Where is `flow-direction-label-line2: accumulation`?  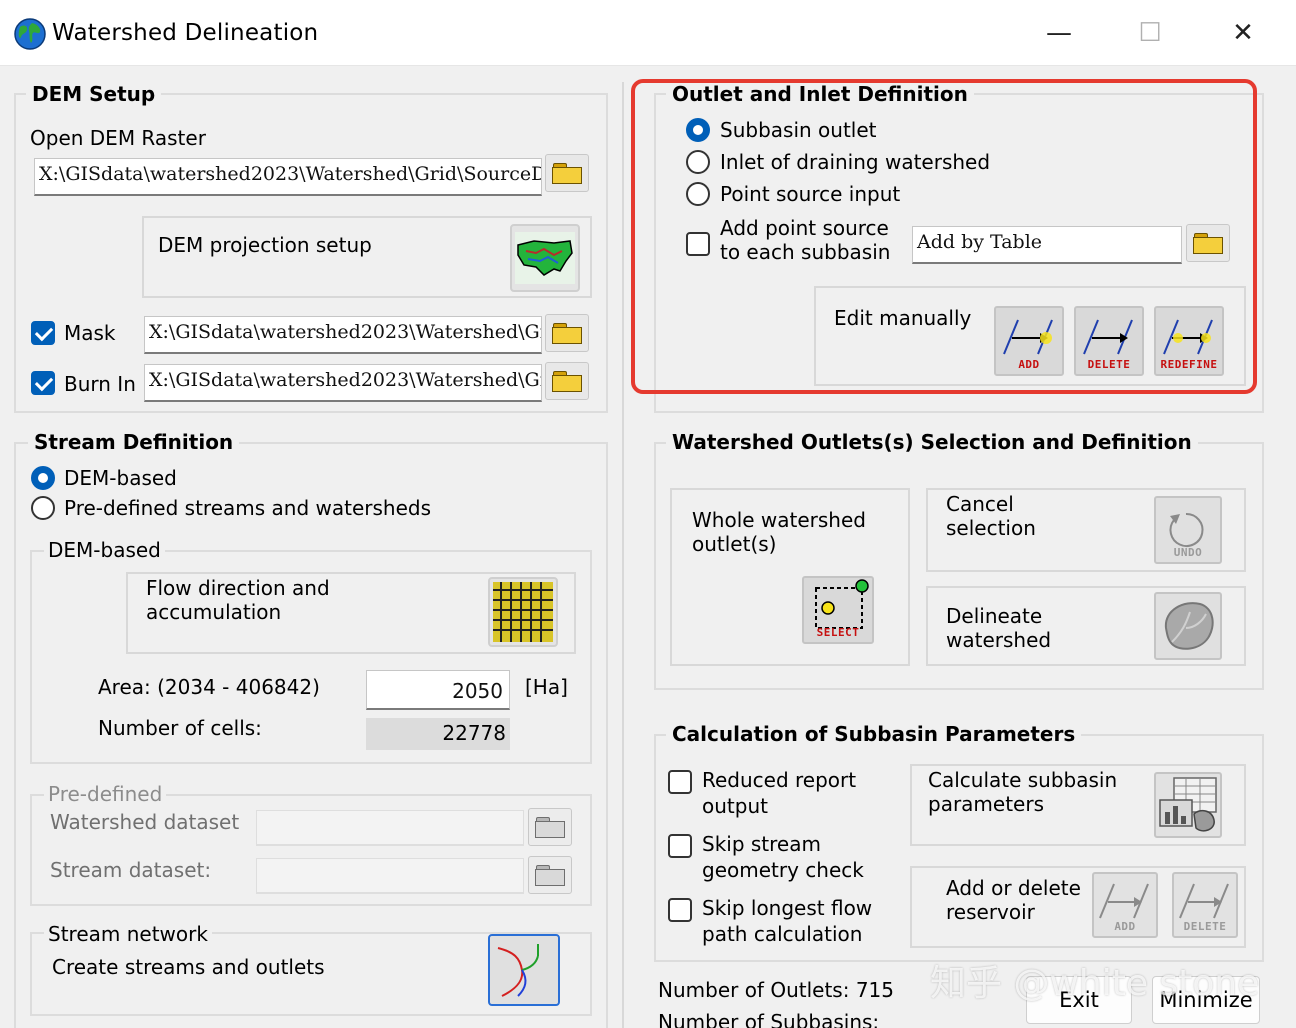 flow-direction-label-line2: accumulation is located at coordinates (214, 612).